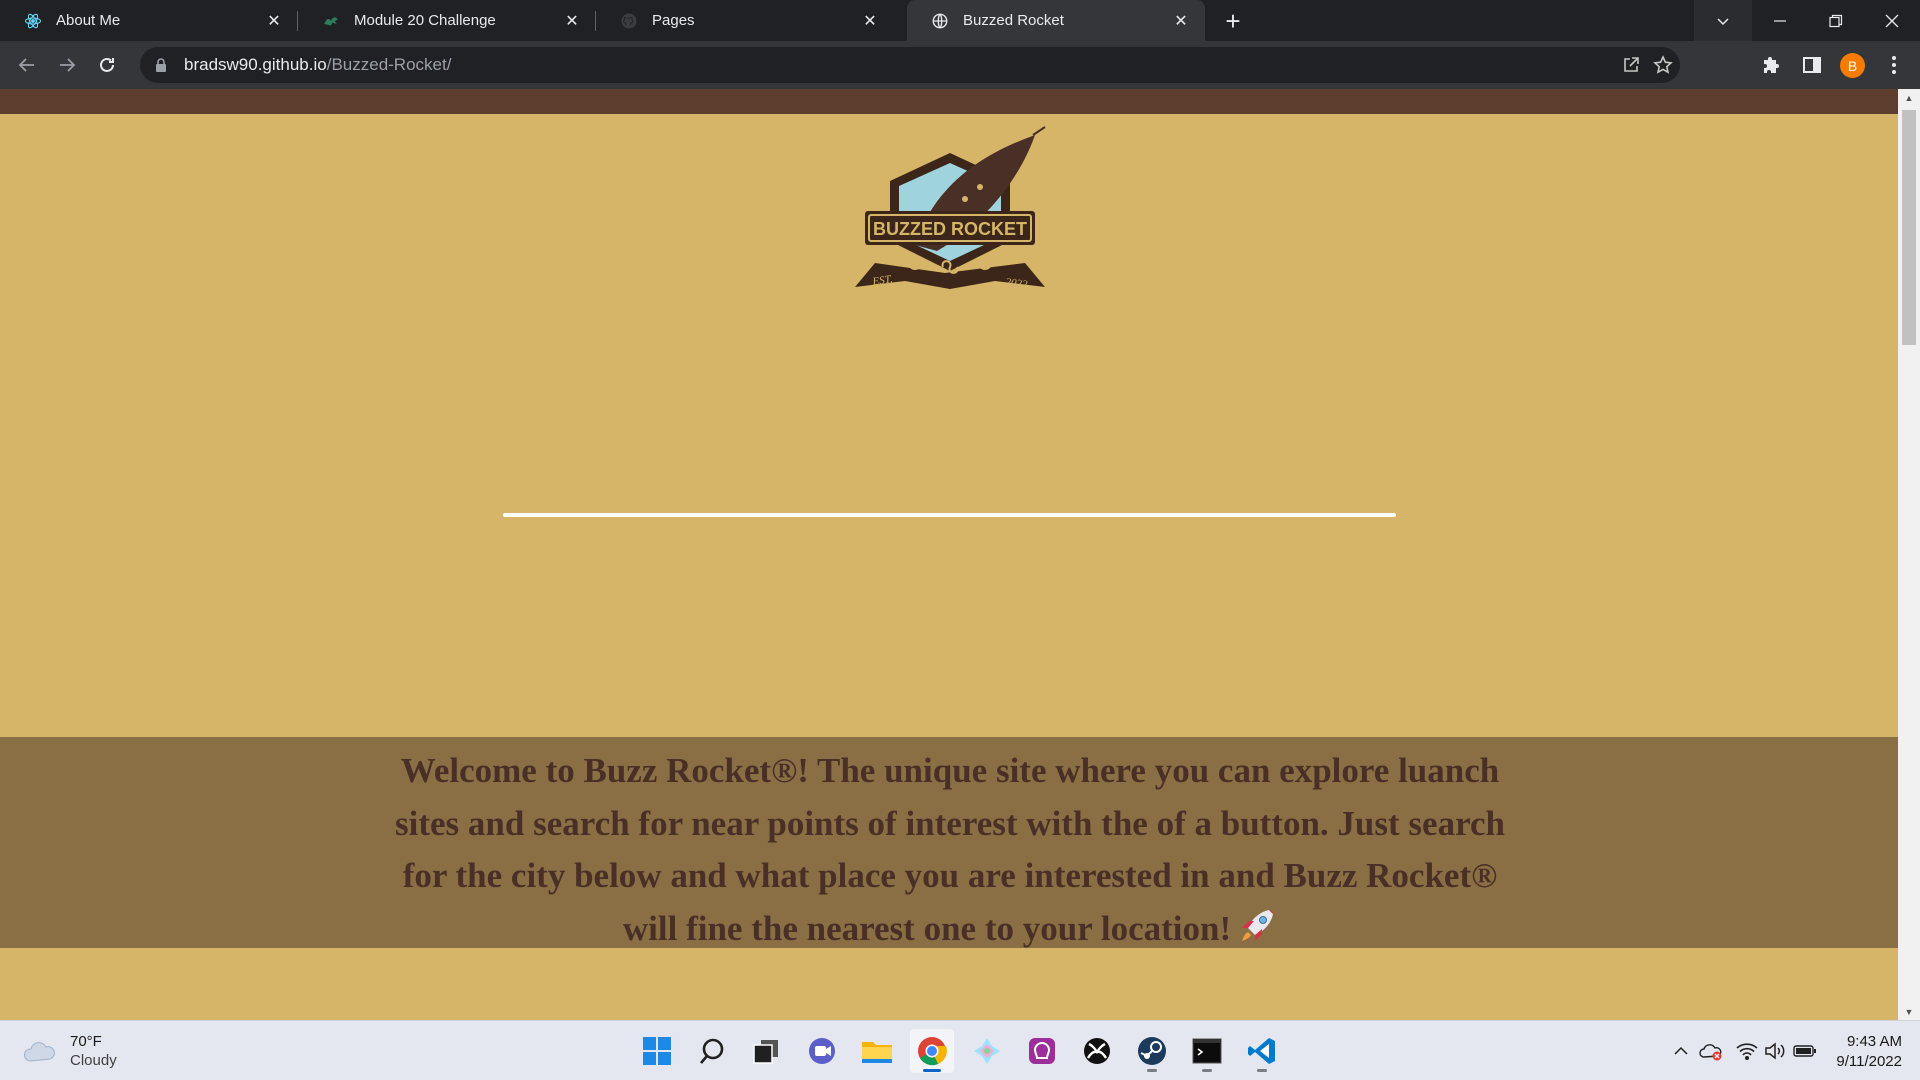  What do you see at coordinates (1017, 283) in the screenshot?
I see `logo-year: 2022` at bounding box center [1017, 283].